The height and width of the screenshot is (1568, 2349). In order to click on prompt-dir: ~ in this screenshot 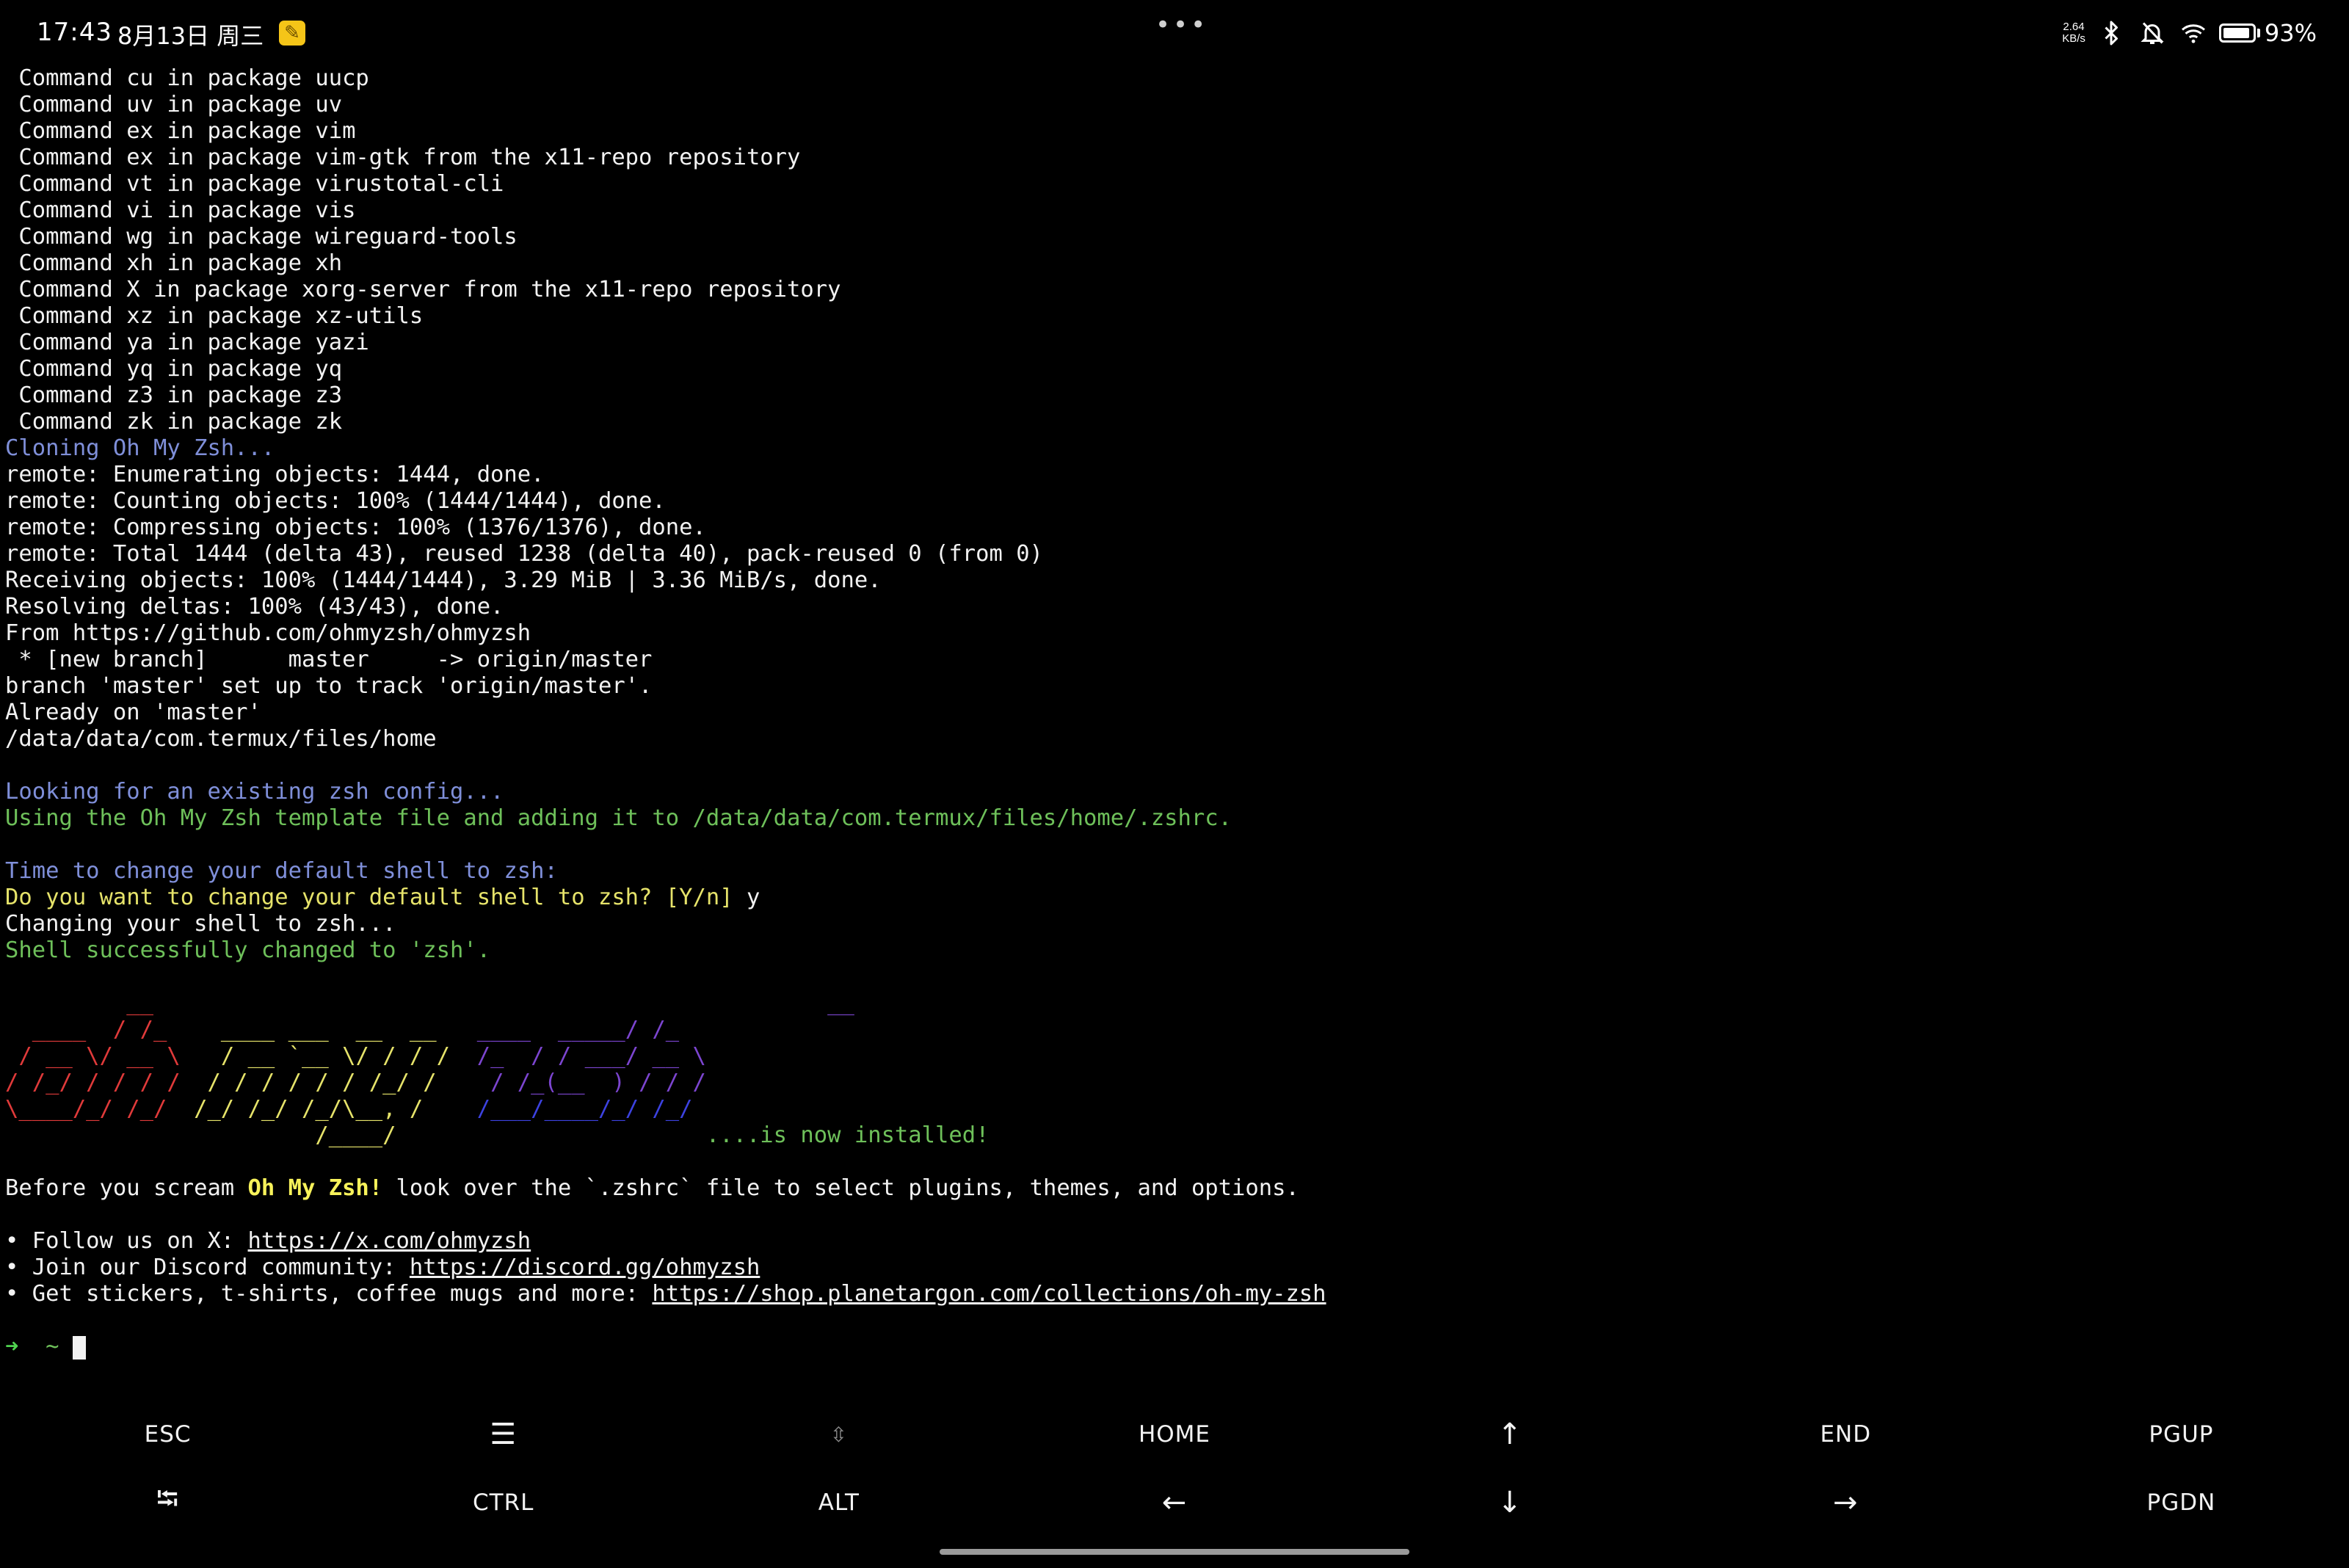, I will do `click(52, 1347)`.